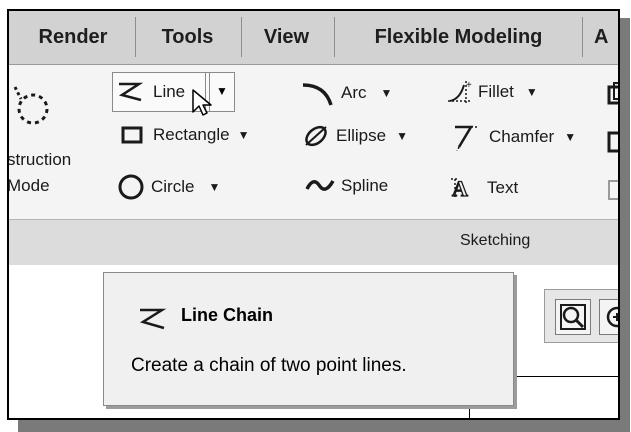 The width and height of the screenshot is (631, 432). I want to click on arc-dropdown-icon: ▼, so click(387, 93).